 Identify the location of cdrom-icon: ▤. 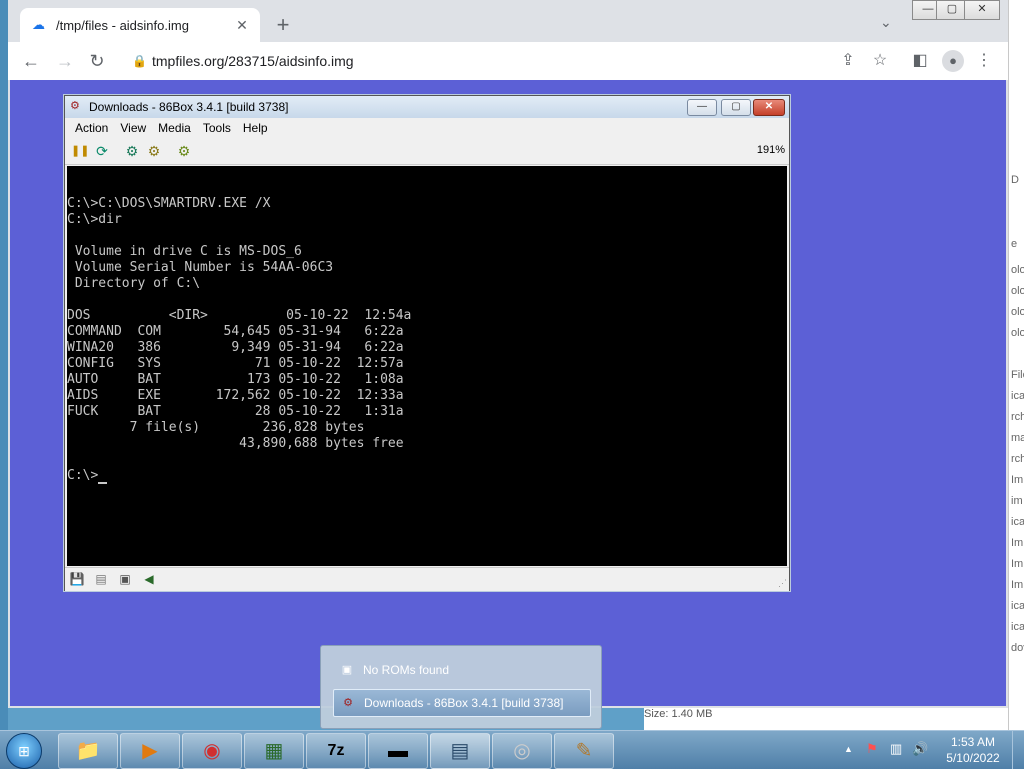
(101, 579).